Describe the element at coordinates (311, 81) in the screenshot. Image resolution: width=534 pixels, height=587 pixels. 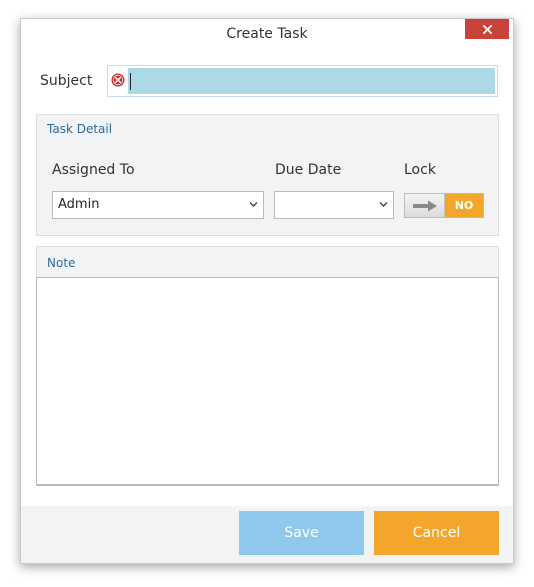
I see `subject-input` at that location.